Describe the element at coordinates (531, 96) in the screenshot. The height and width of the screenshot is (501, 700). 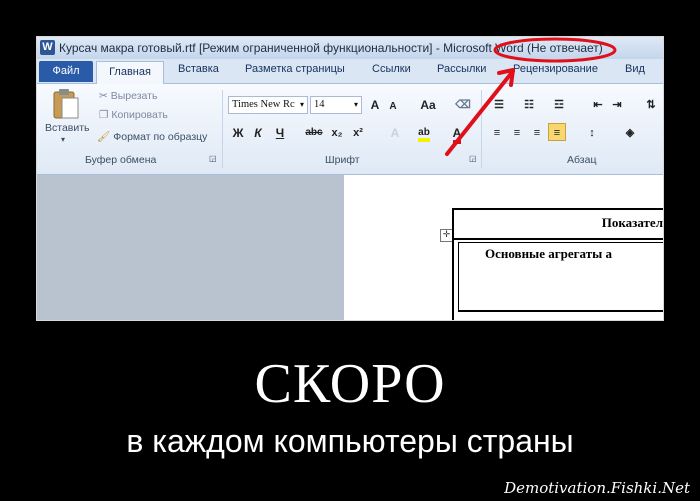
I see `red-annotation` at that location.